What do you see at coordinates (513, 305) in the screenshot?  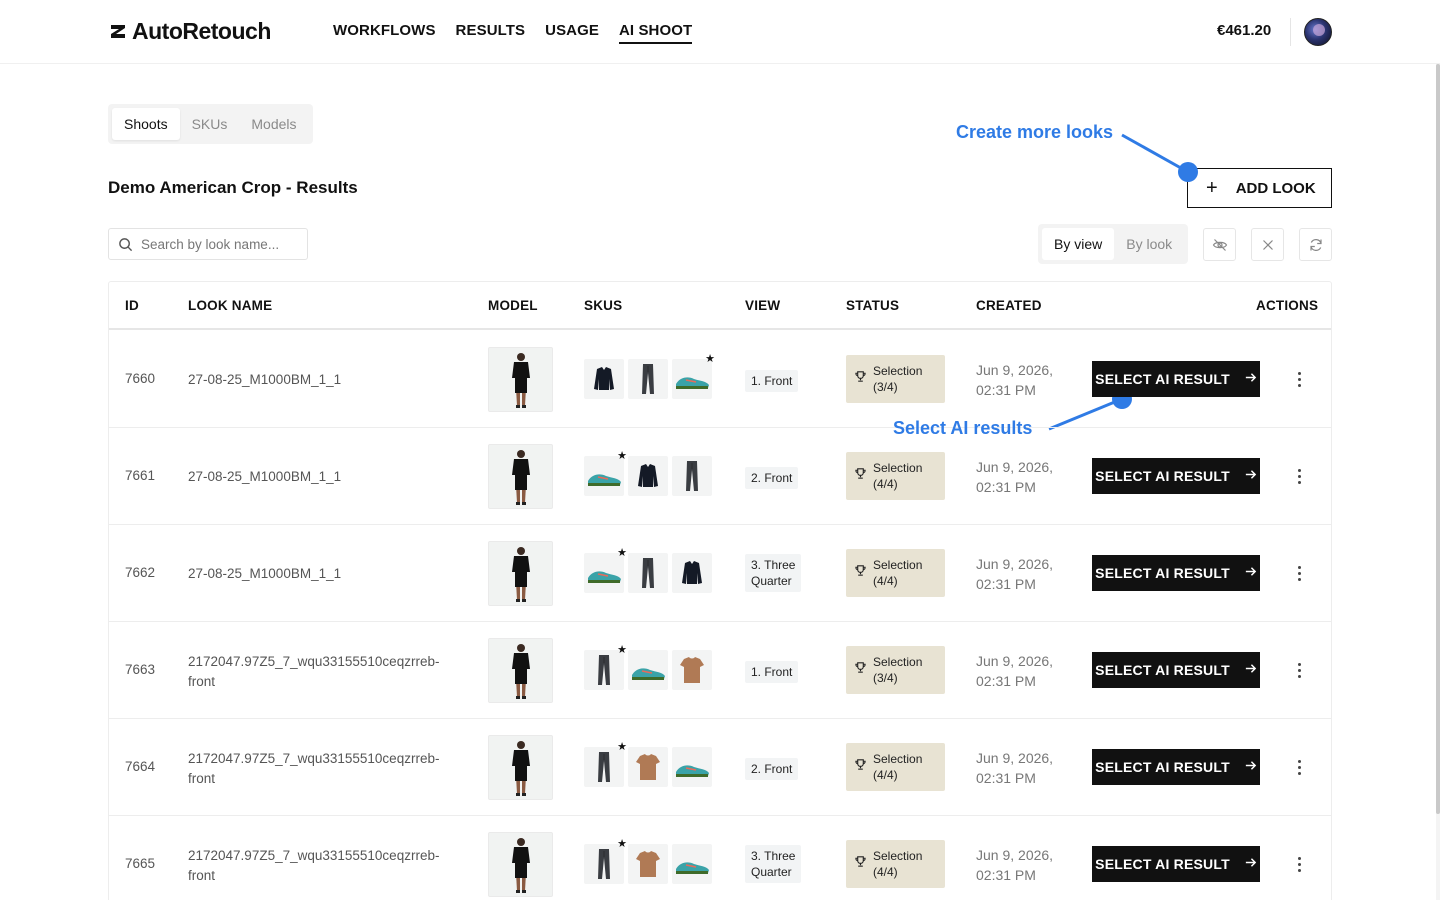 I see `column-model: MODEL` at bounding box center [513, 305].